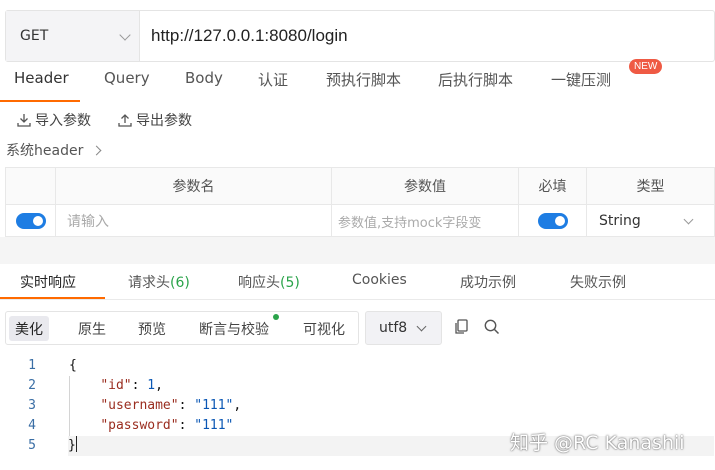  What do you see at coordinates (650, 221) in the screenshot?
I see `type-select: String` at bounding box center [650, 221].